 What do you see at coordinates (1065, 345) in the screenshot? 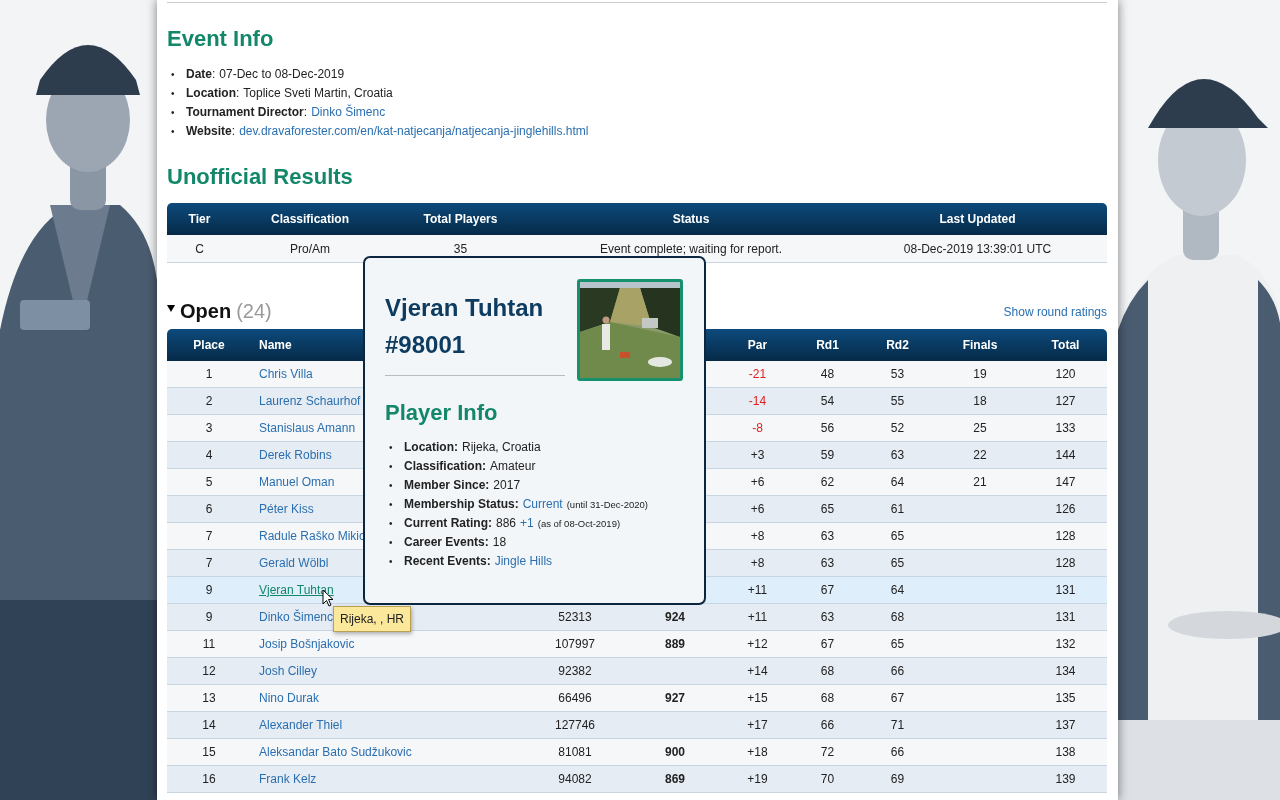
I see `column-header: Total` at bounding box center [1065, 345].